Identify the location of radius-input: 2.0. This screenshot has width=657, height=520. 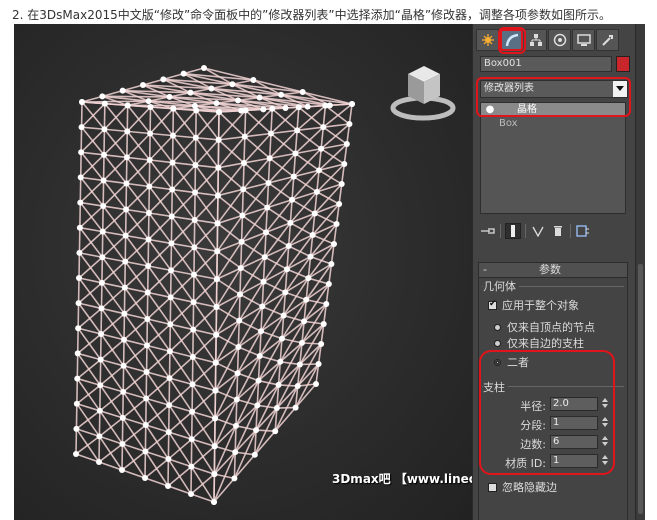
(574, 404).